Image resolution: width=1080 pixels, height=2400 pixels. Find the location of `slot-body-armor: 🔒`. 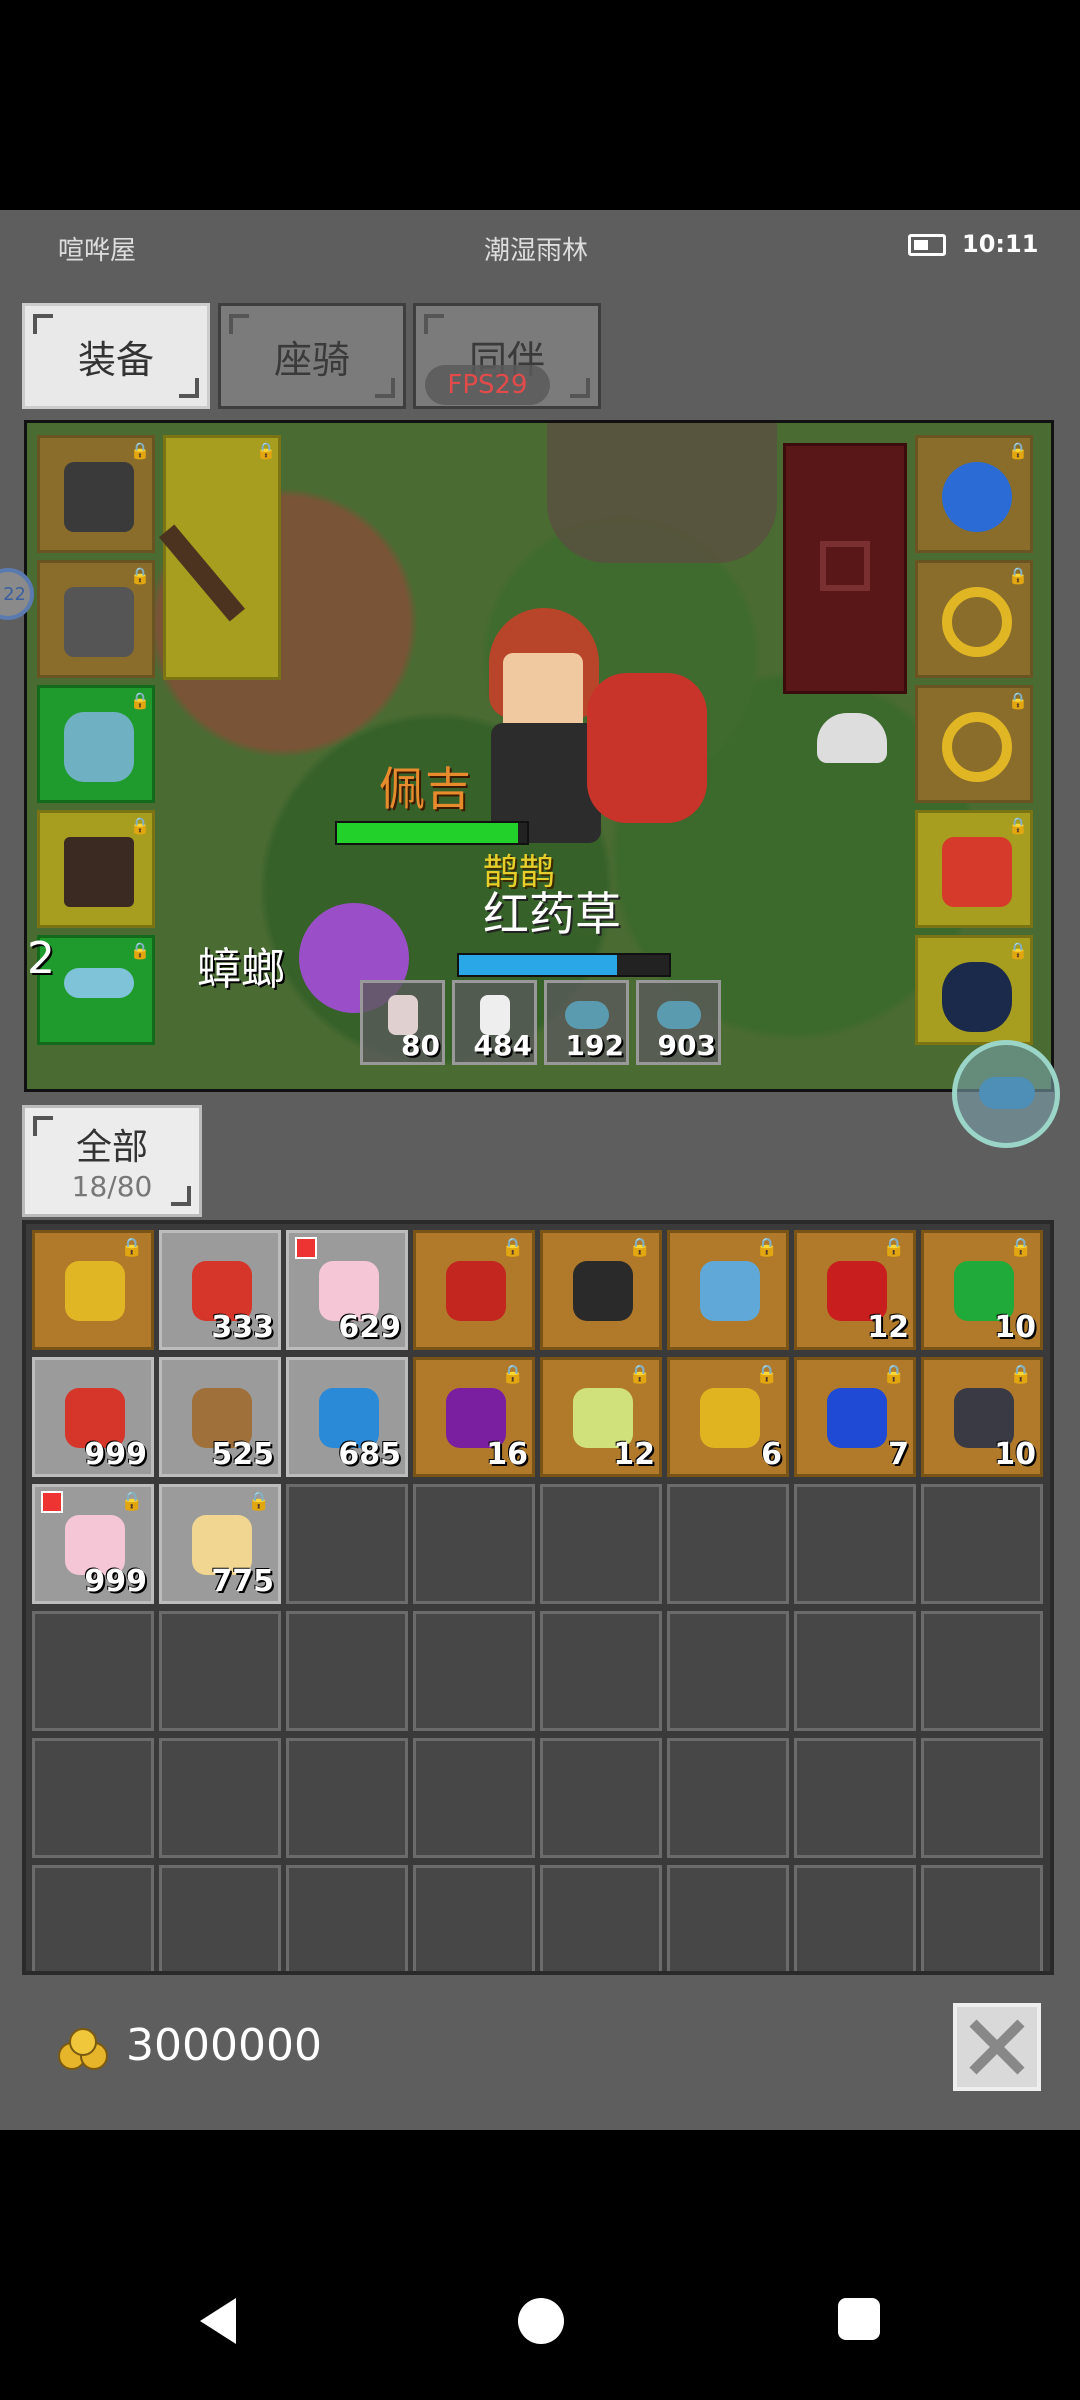

slot-body-armor: 🔒 is located at coordinates (96, 619).